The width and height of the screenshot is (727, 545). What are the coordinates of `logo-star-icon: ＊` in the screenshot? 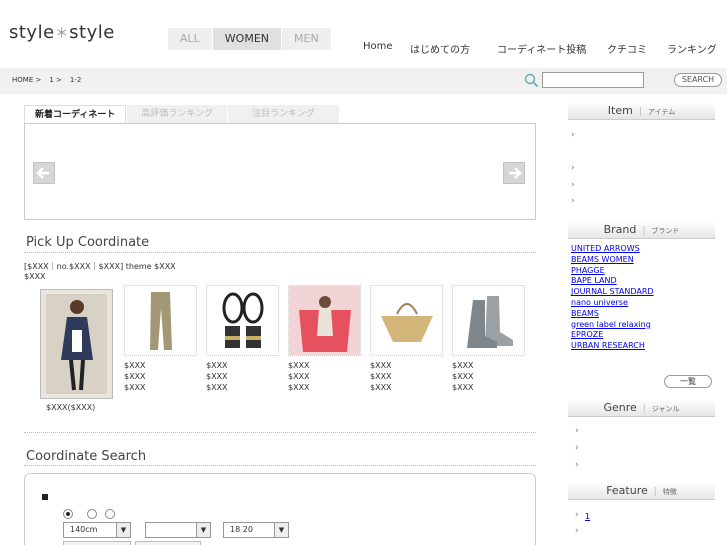 It's located at (62, 34).